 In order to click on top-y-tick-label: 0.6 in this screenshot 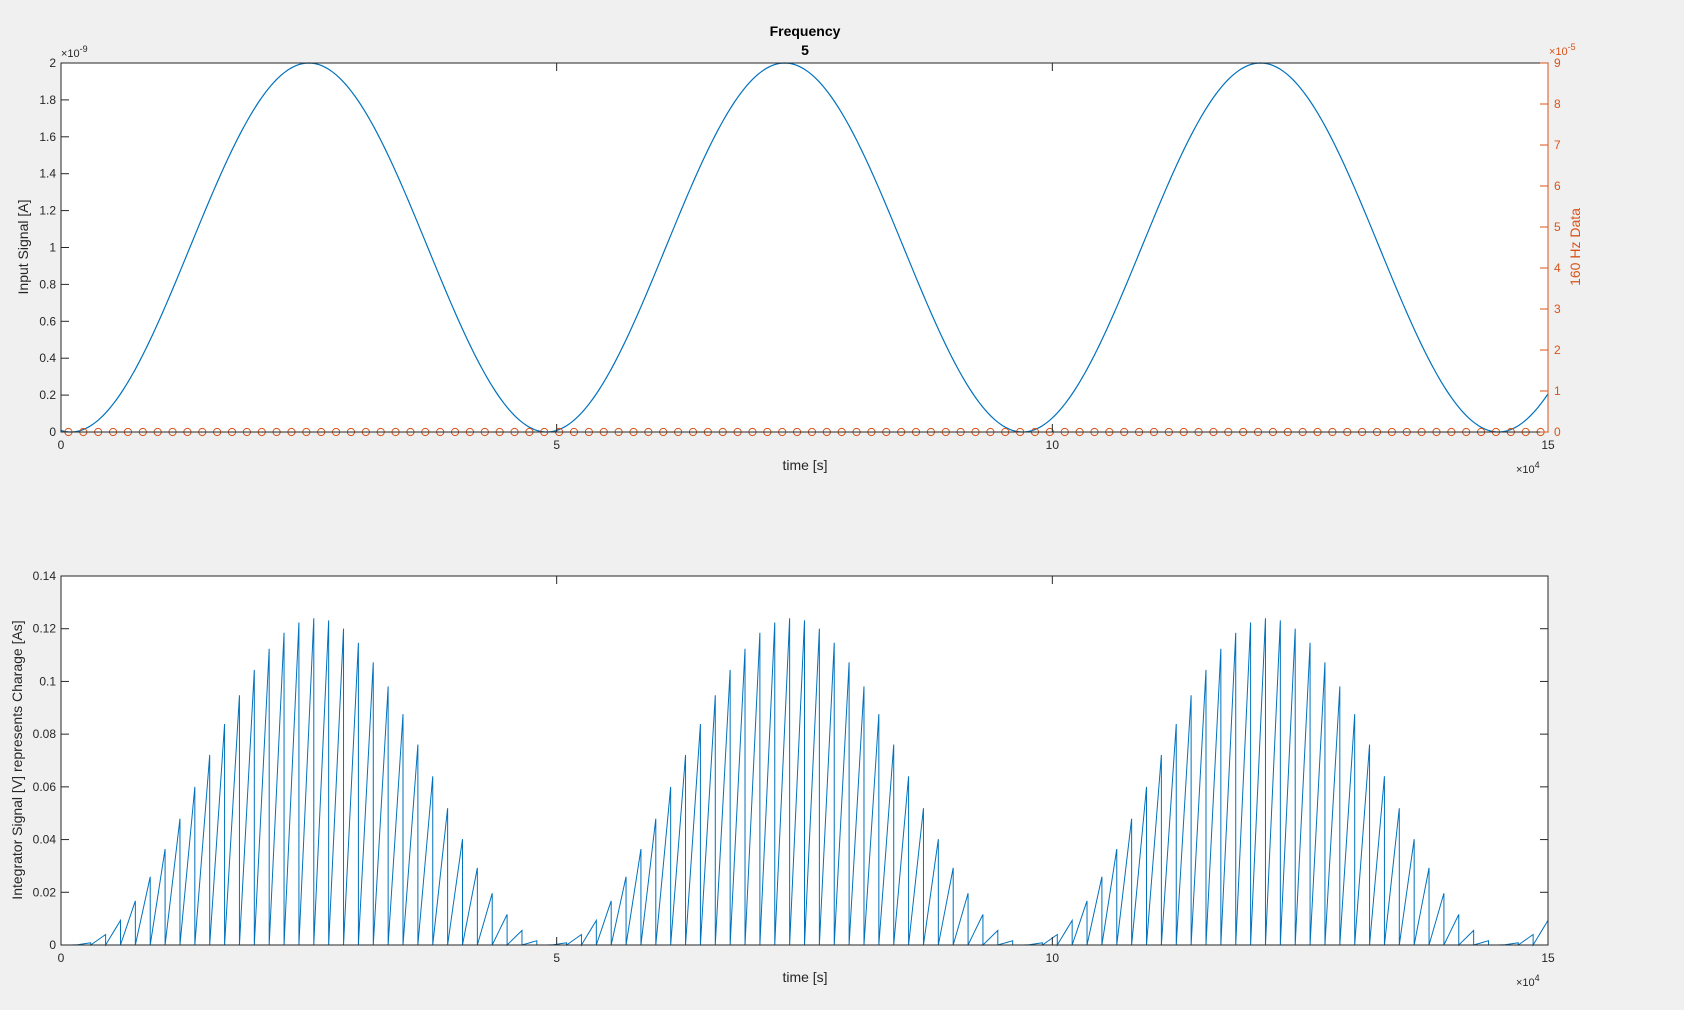, I will do `click(47, 321)`.